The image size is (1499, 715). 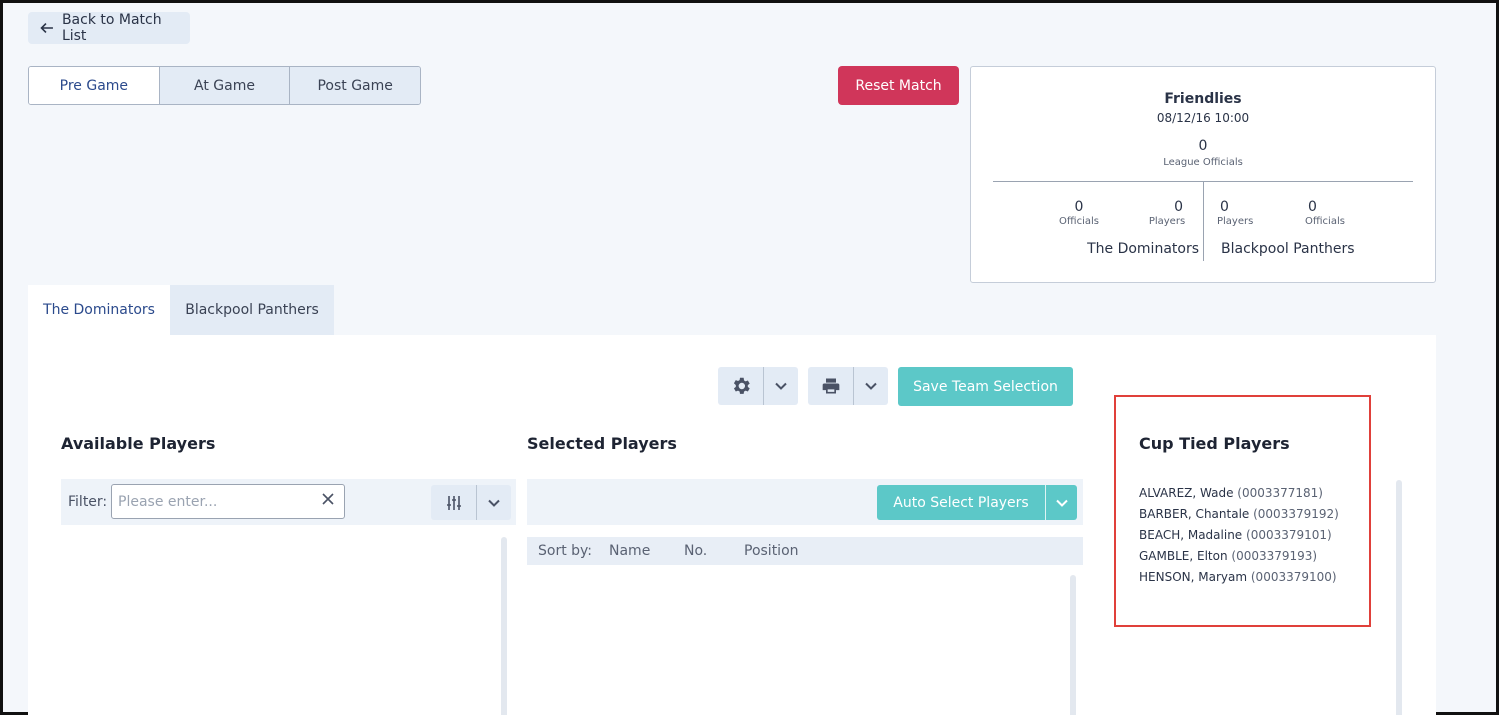 What do you see at coordinates (252, 310) in the screenshot?
I see `tab-blackpool-panthers: Blackpool Panthers` at bounding box center [252, 310].